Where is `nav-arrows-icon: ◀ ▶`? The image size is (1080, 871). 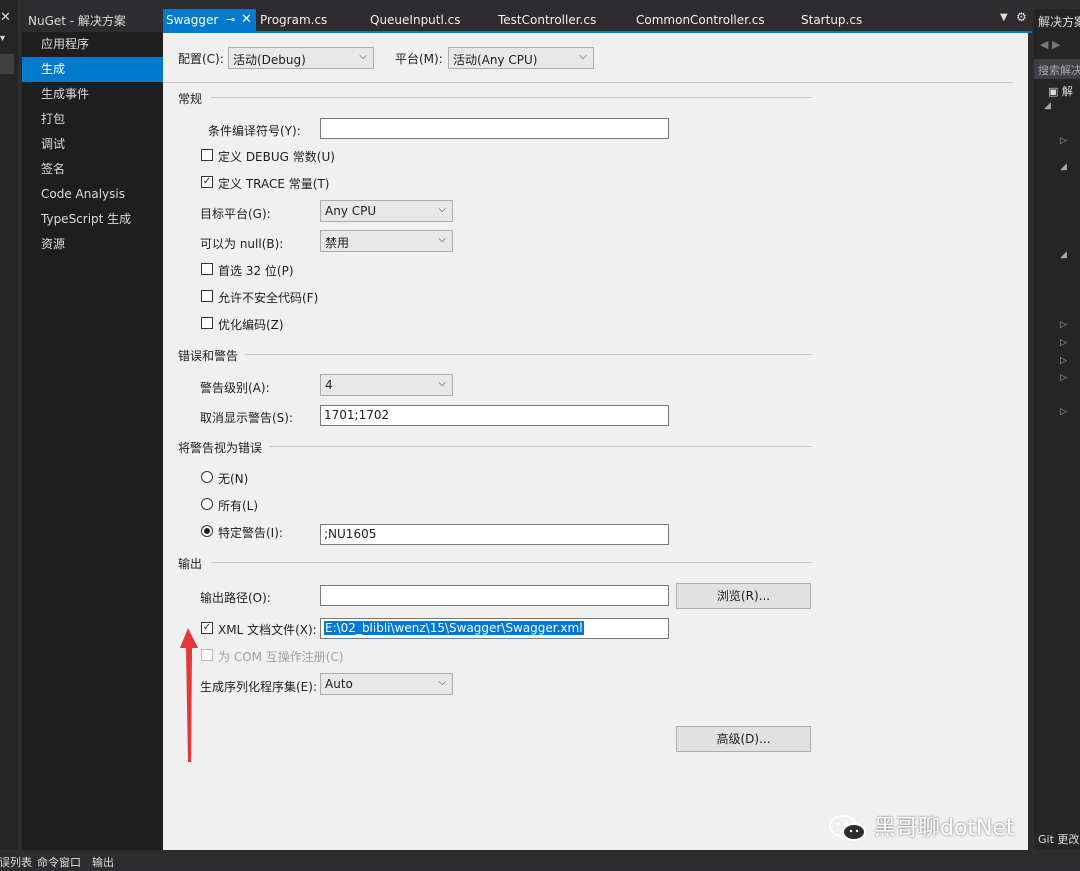 nav-arrows-icon: ◀ ▶ is located at coordinates (1050, 44).